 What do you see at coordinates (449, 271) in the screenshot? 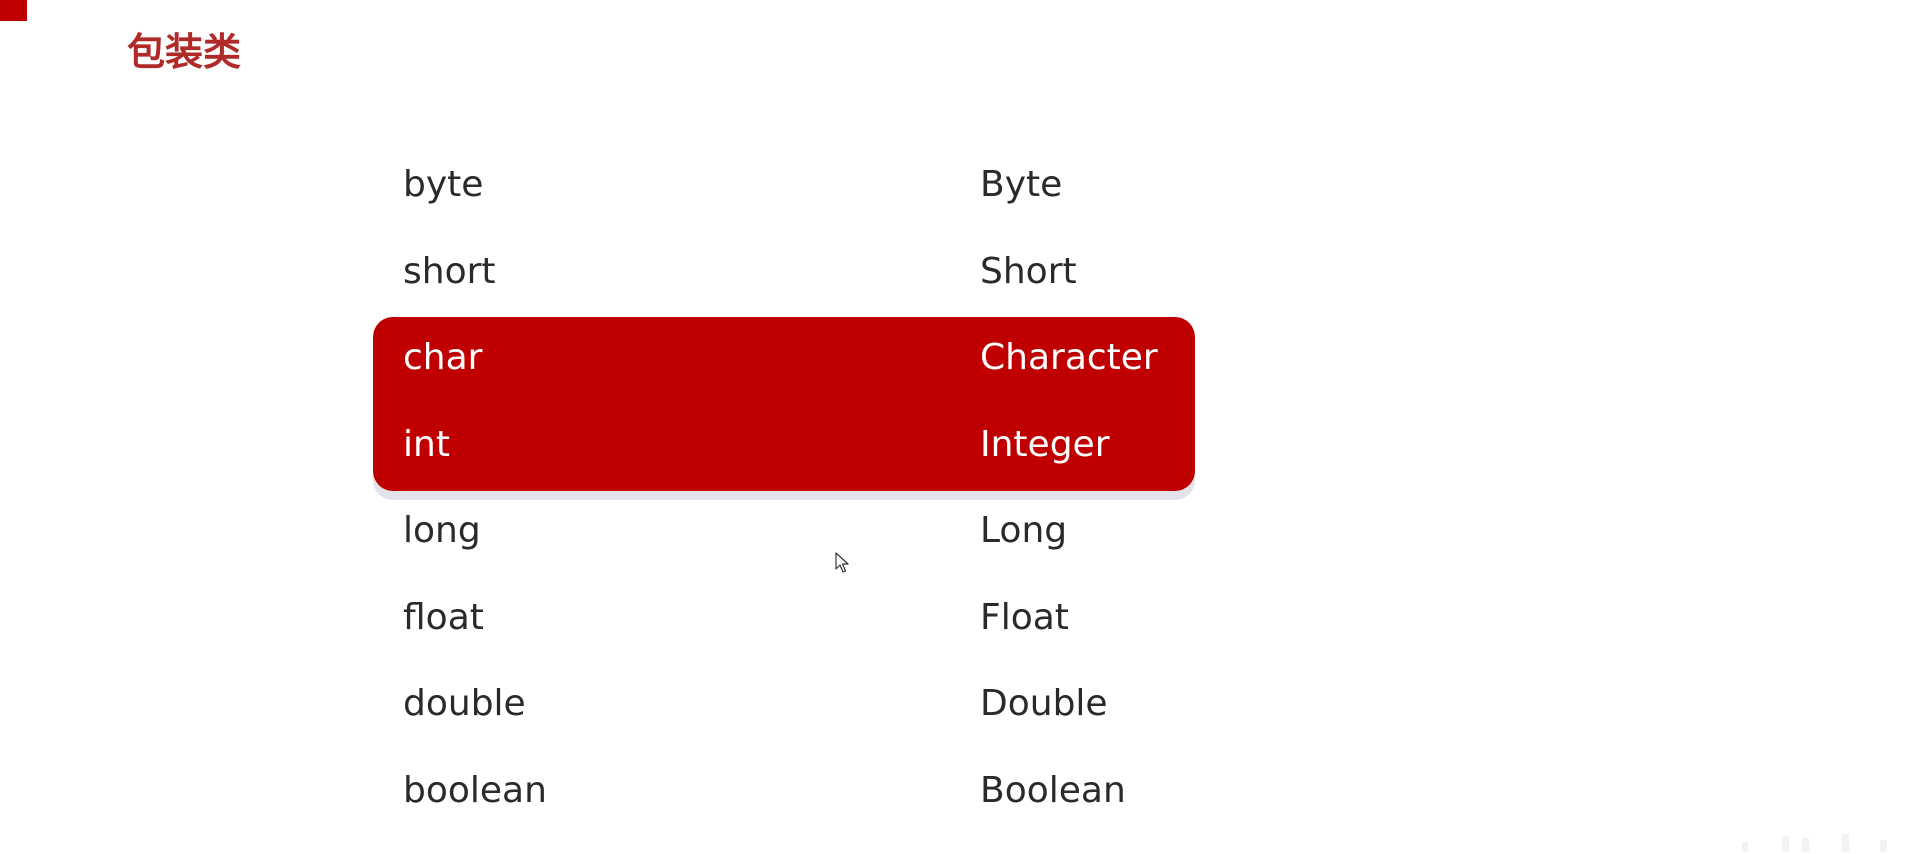
I see `primitive-type-cell: short` at bounding box center [449, 271].